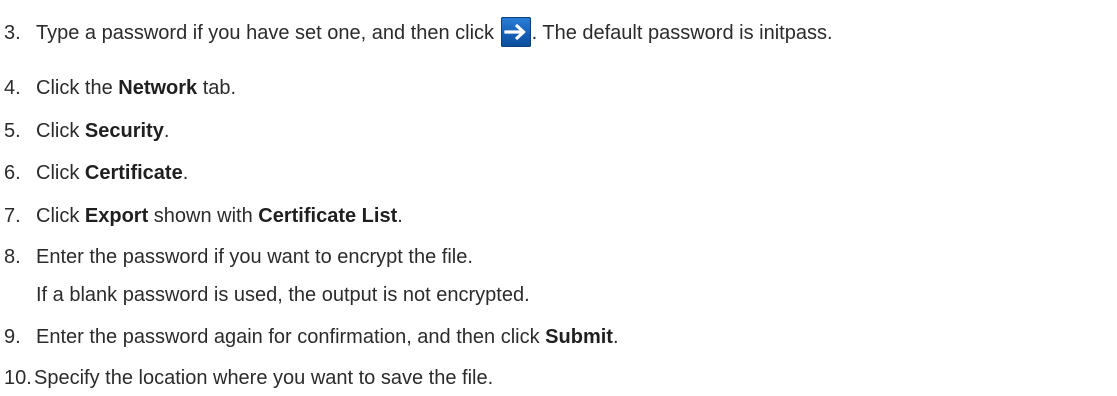  I want to click on step-6: 6. Click Certificate., so click(96, 173).